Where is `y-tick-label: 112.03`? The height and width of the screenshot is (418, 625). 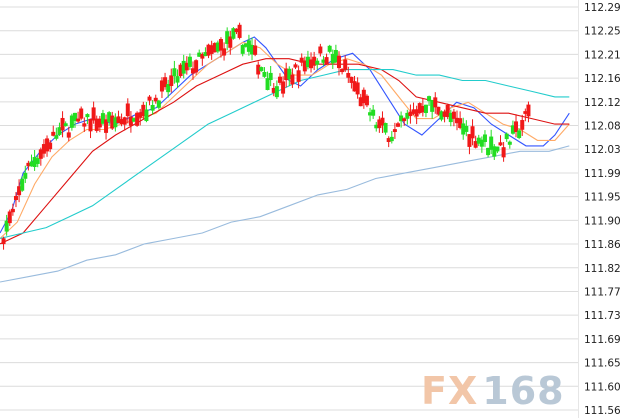 y-tick-label: 112.03 is located at coordinates (602, 150).